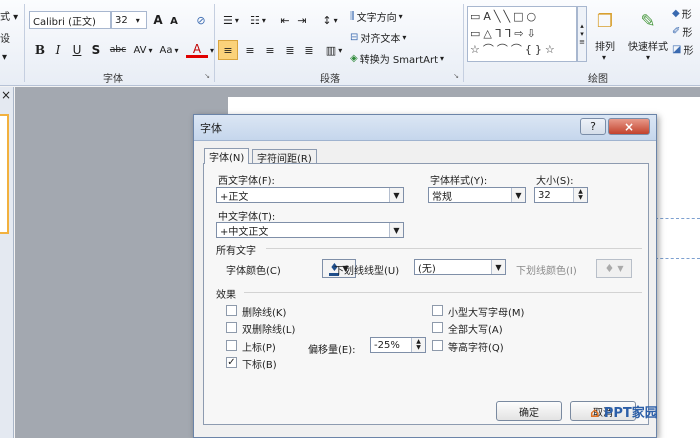  I want to click on decrease-indent-icon: ⇤, so click(285, 20).